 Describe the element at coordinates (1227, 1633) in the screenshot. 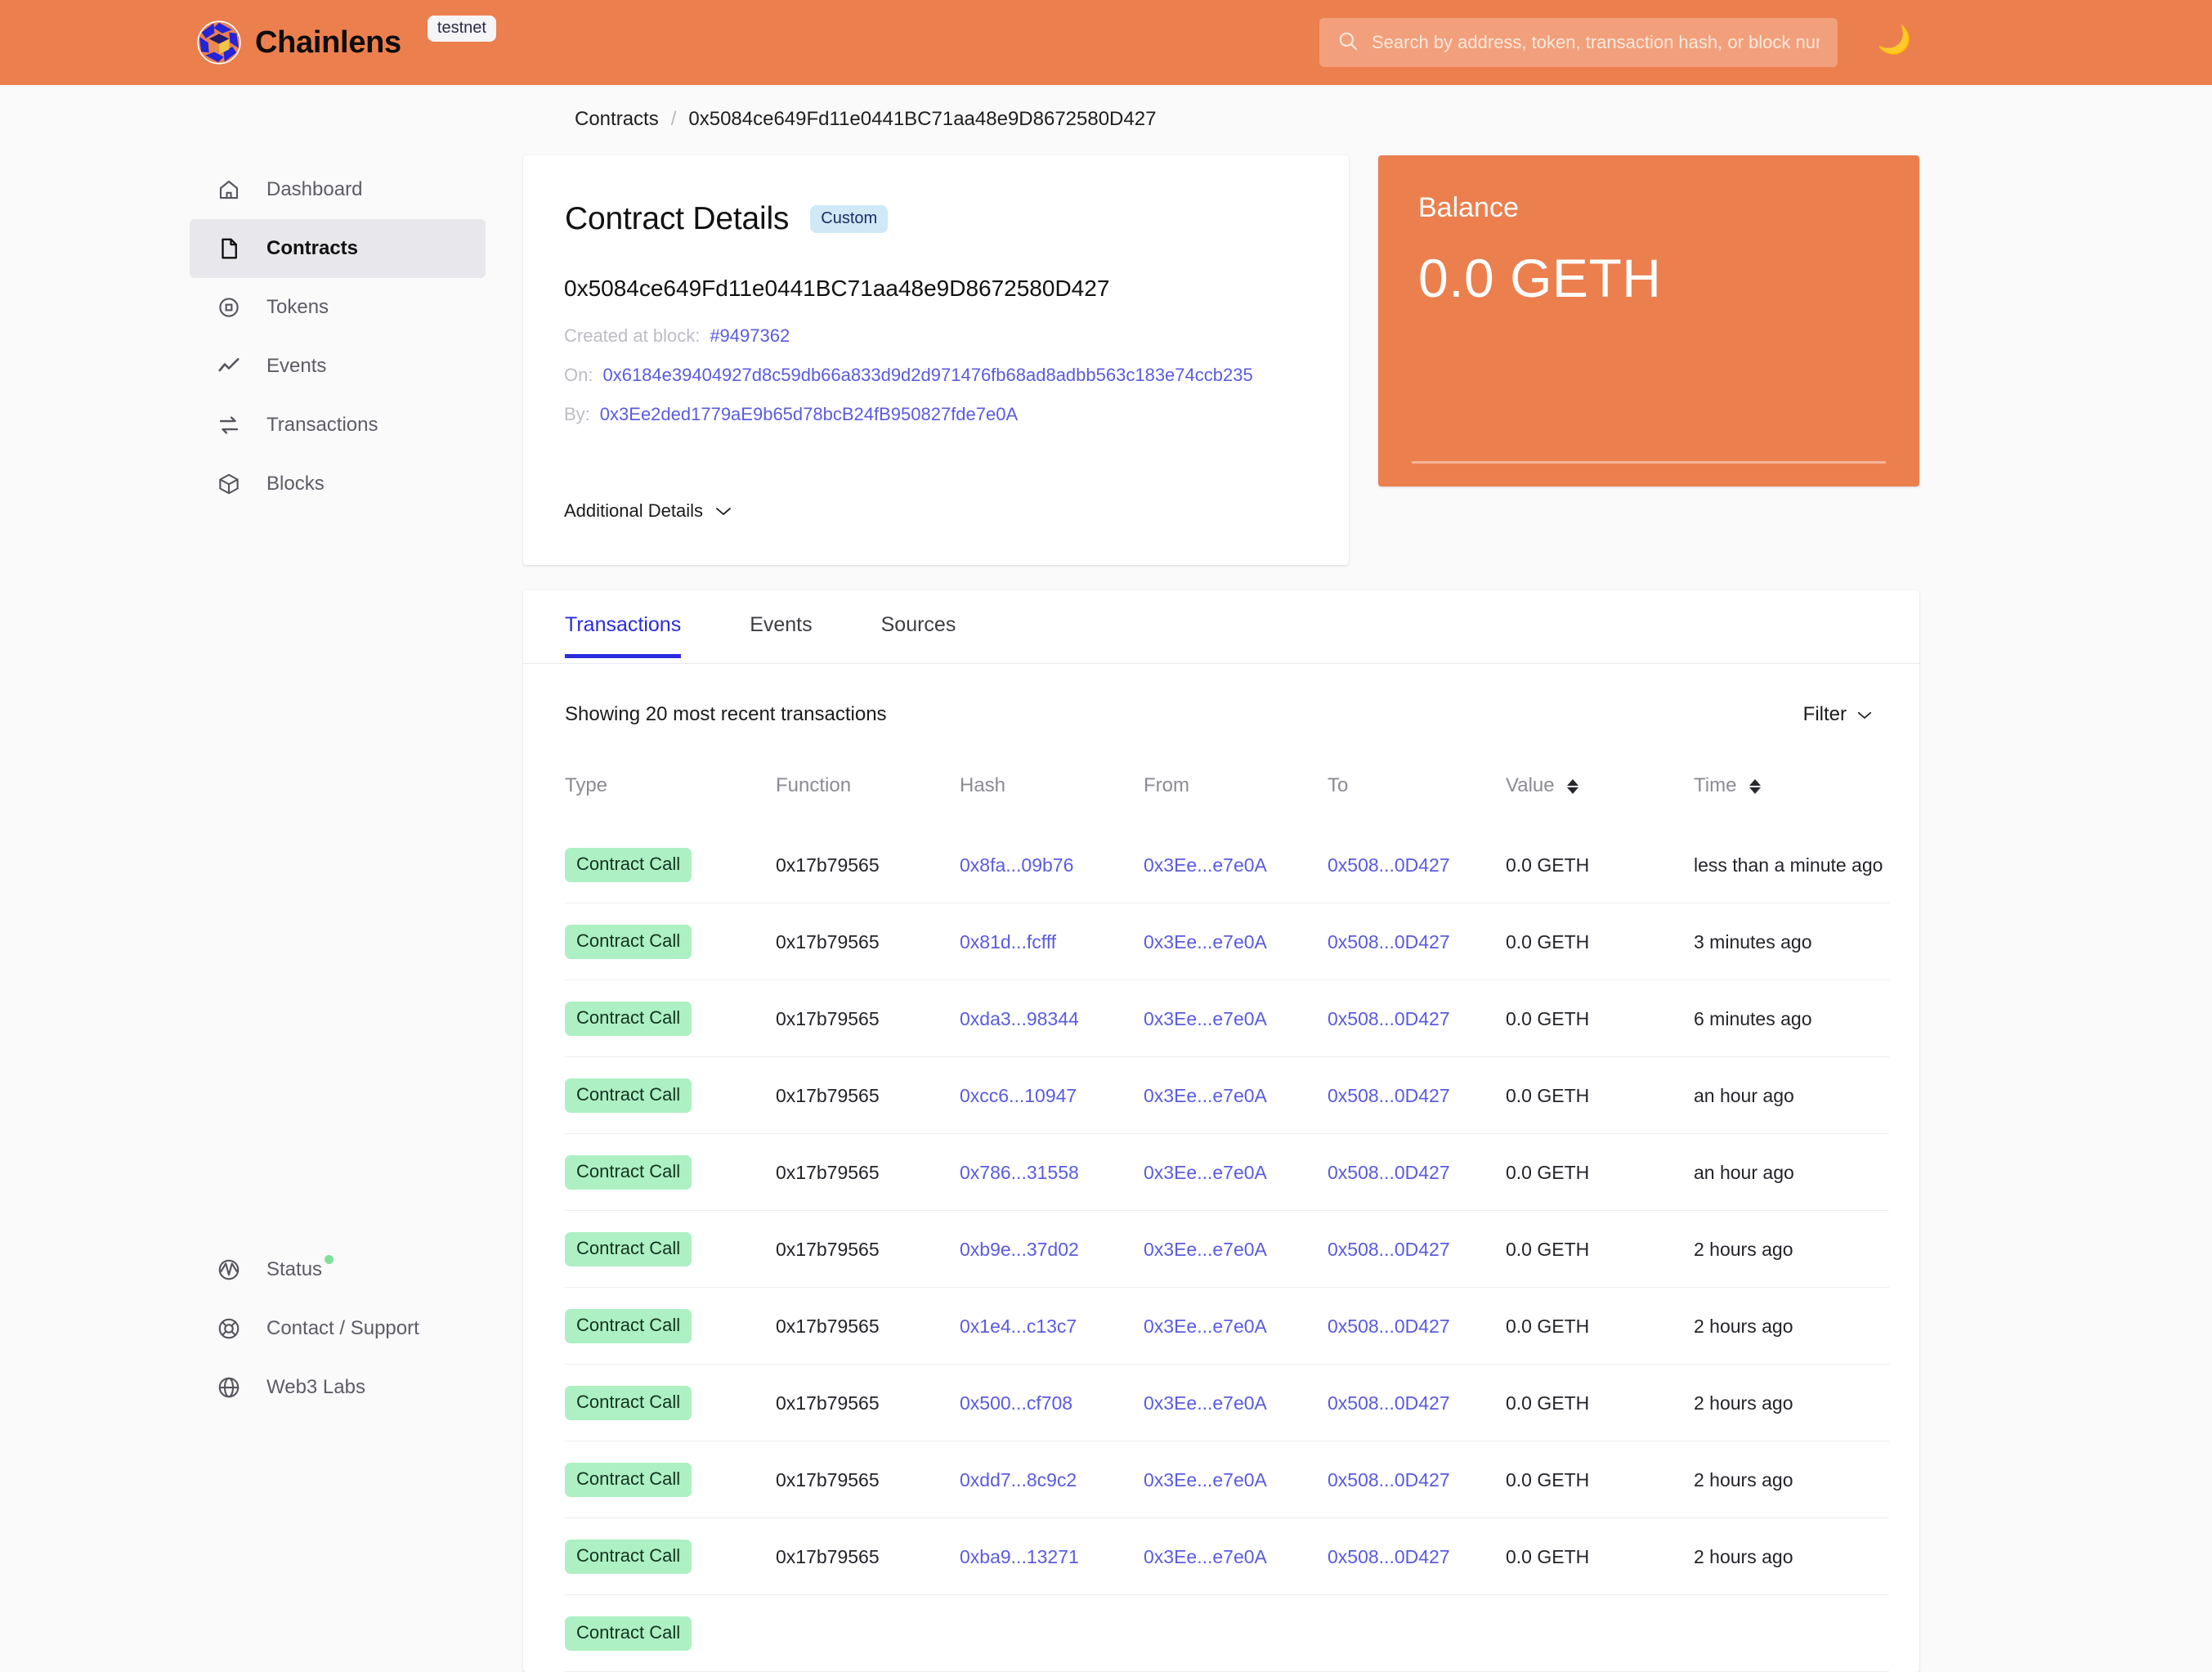

I see `table-row: Contract Call` at that location.